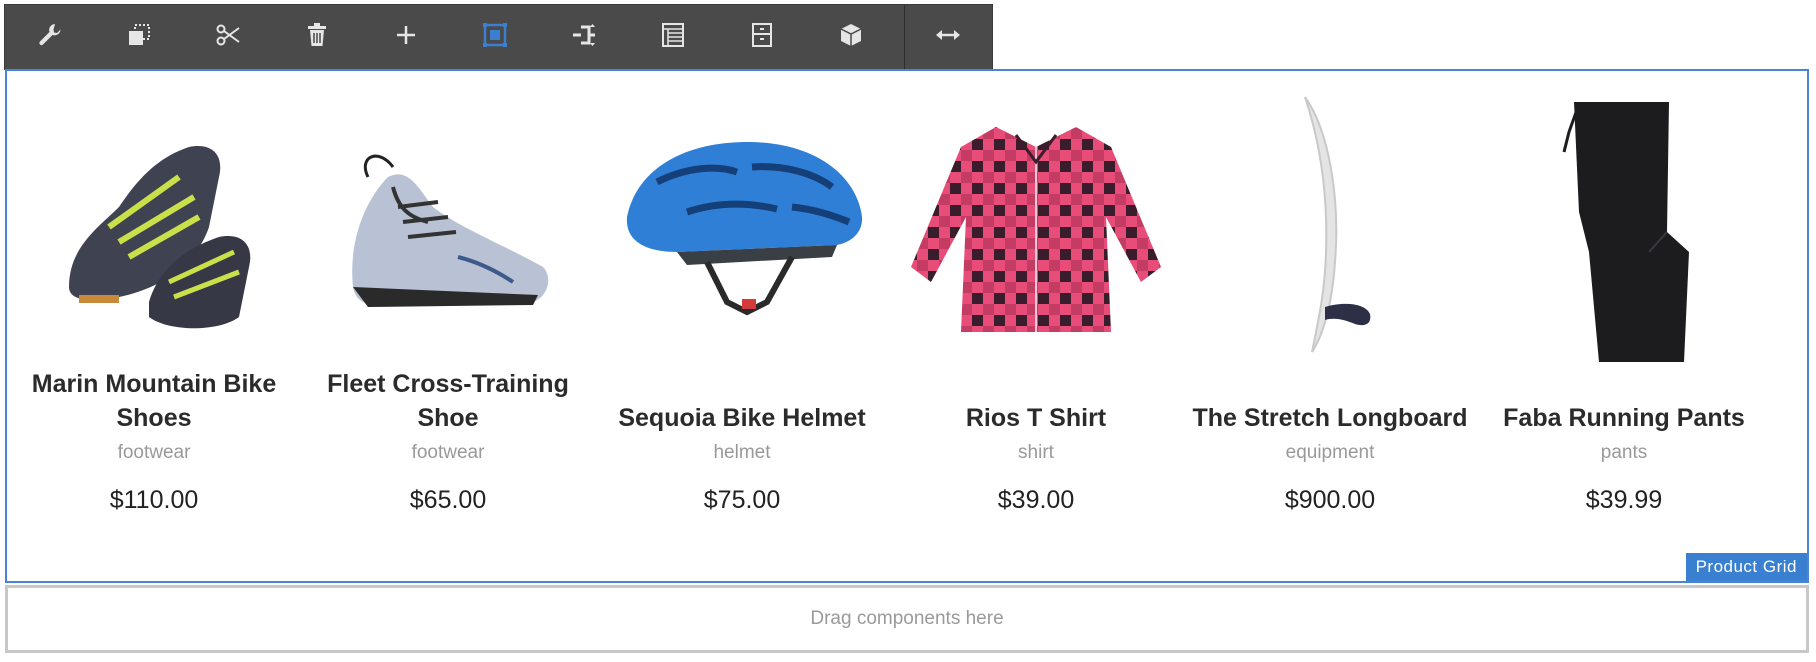 This screenshot has height=662, width=1816. I want to click on group-icon, so click(584, 37).